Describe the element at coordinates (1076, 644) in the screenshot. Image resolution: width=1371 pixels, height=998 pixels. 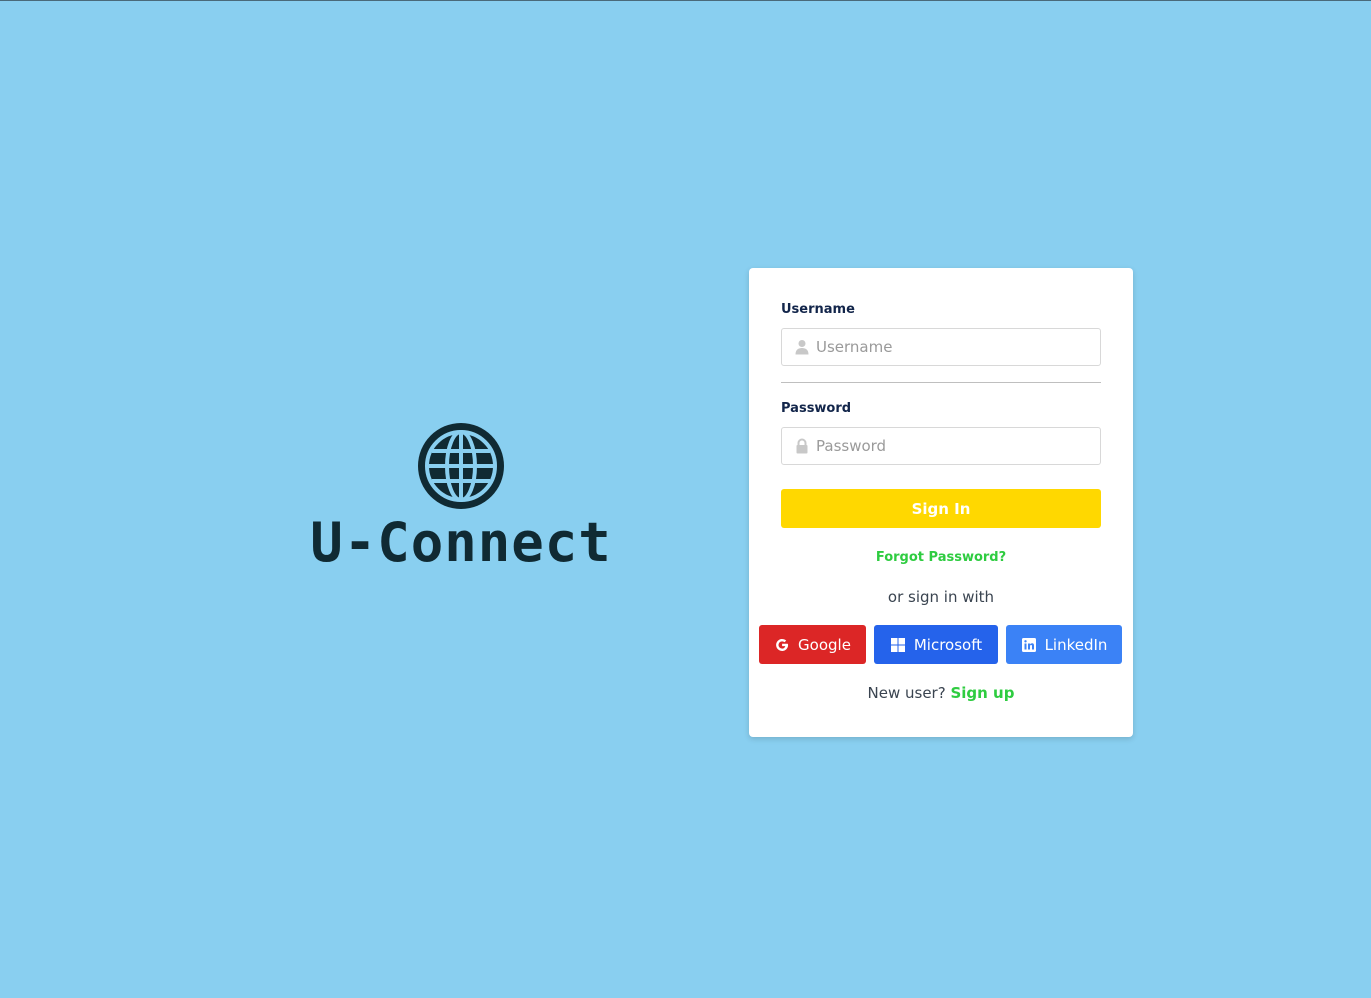
I see `linkedin-label: LinkedIn` at that location.